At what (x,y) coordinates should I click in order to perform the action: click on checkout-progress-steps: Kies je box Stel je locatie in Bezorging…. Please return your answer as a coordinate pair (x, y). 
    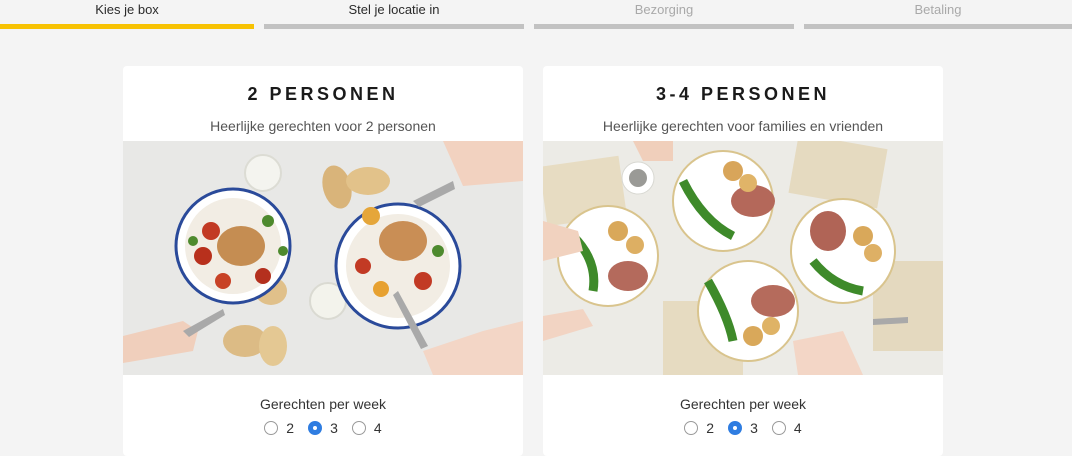
    Looking at the image, I should click on (536, 15).